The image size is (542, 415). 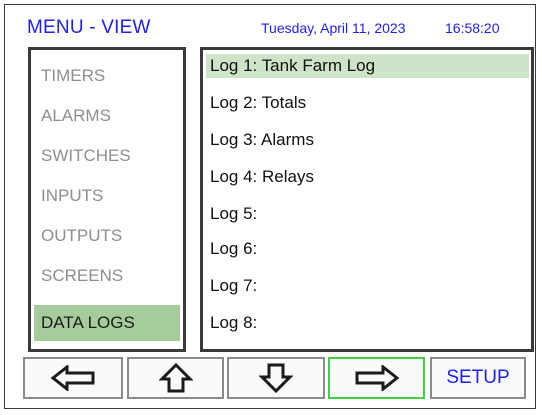 I want to click on log-item-6: Log 6:, so click(x=231, y=249).